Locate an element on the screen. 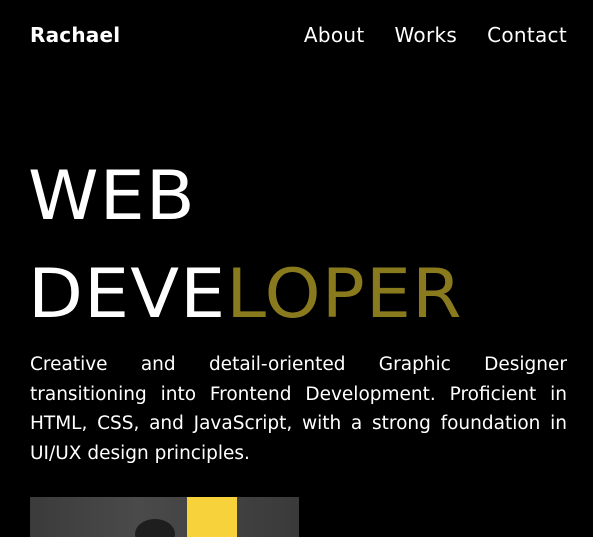 Image resolution: width=593 pixels, height=537 pixels. nav-link-contact: Contact is located at coordinates (527, 35).